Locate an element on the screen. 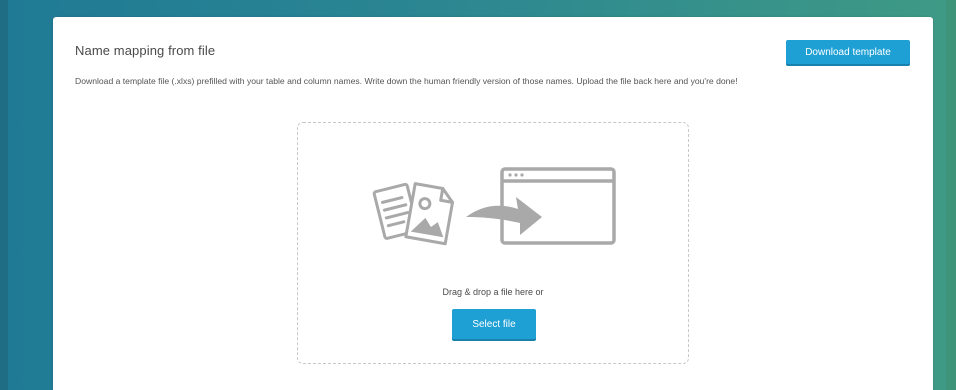  select-file-button: Select file is located at coordinates (494, 324).